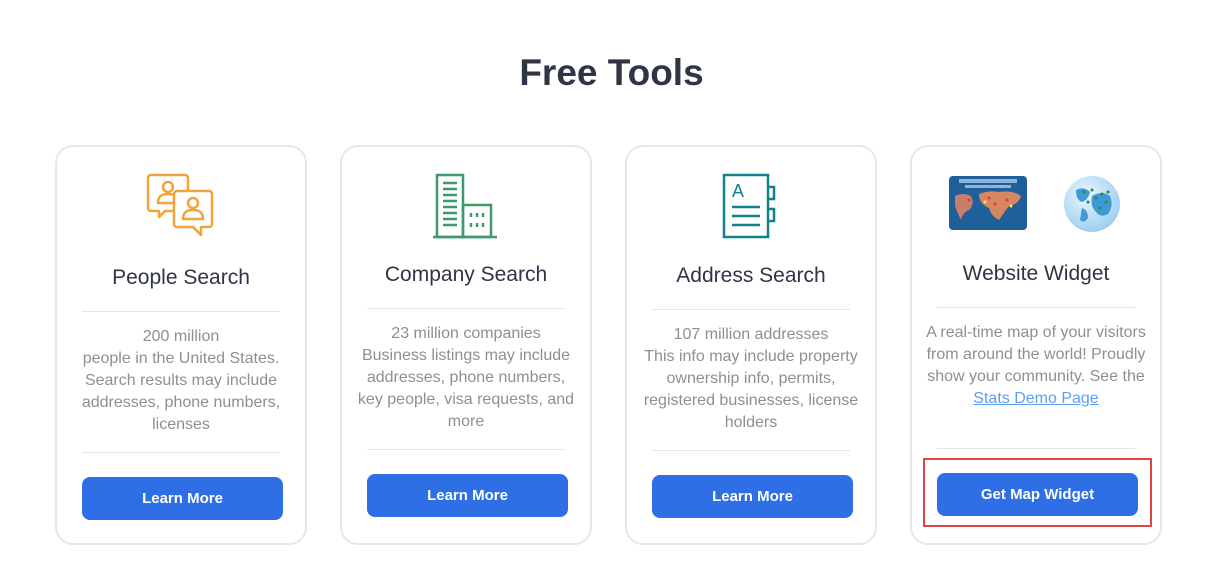 This screenshot has height=562, width=1223. What do you see at coordinates (1092, 204) in the screenshot?
I see `globe-image` at bounding box center [1092, 204].